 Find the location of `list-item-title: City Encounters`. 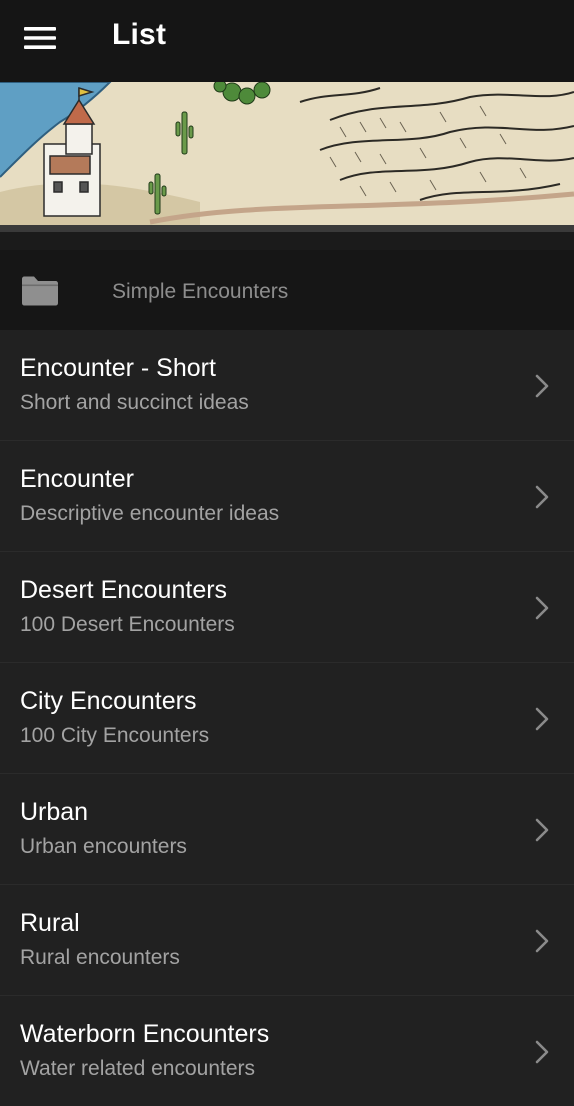

list-item-title: City Encounters is located at coordinates (108, 701).